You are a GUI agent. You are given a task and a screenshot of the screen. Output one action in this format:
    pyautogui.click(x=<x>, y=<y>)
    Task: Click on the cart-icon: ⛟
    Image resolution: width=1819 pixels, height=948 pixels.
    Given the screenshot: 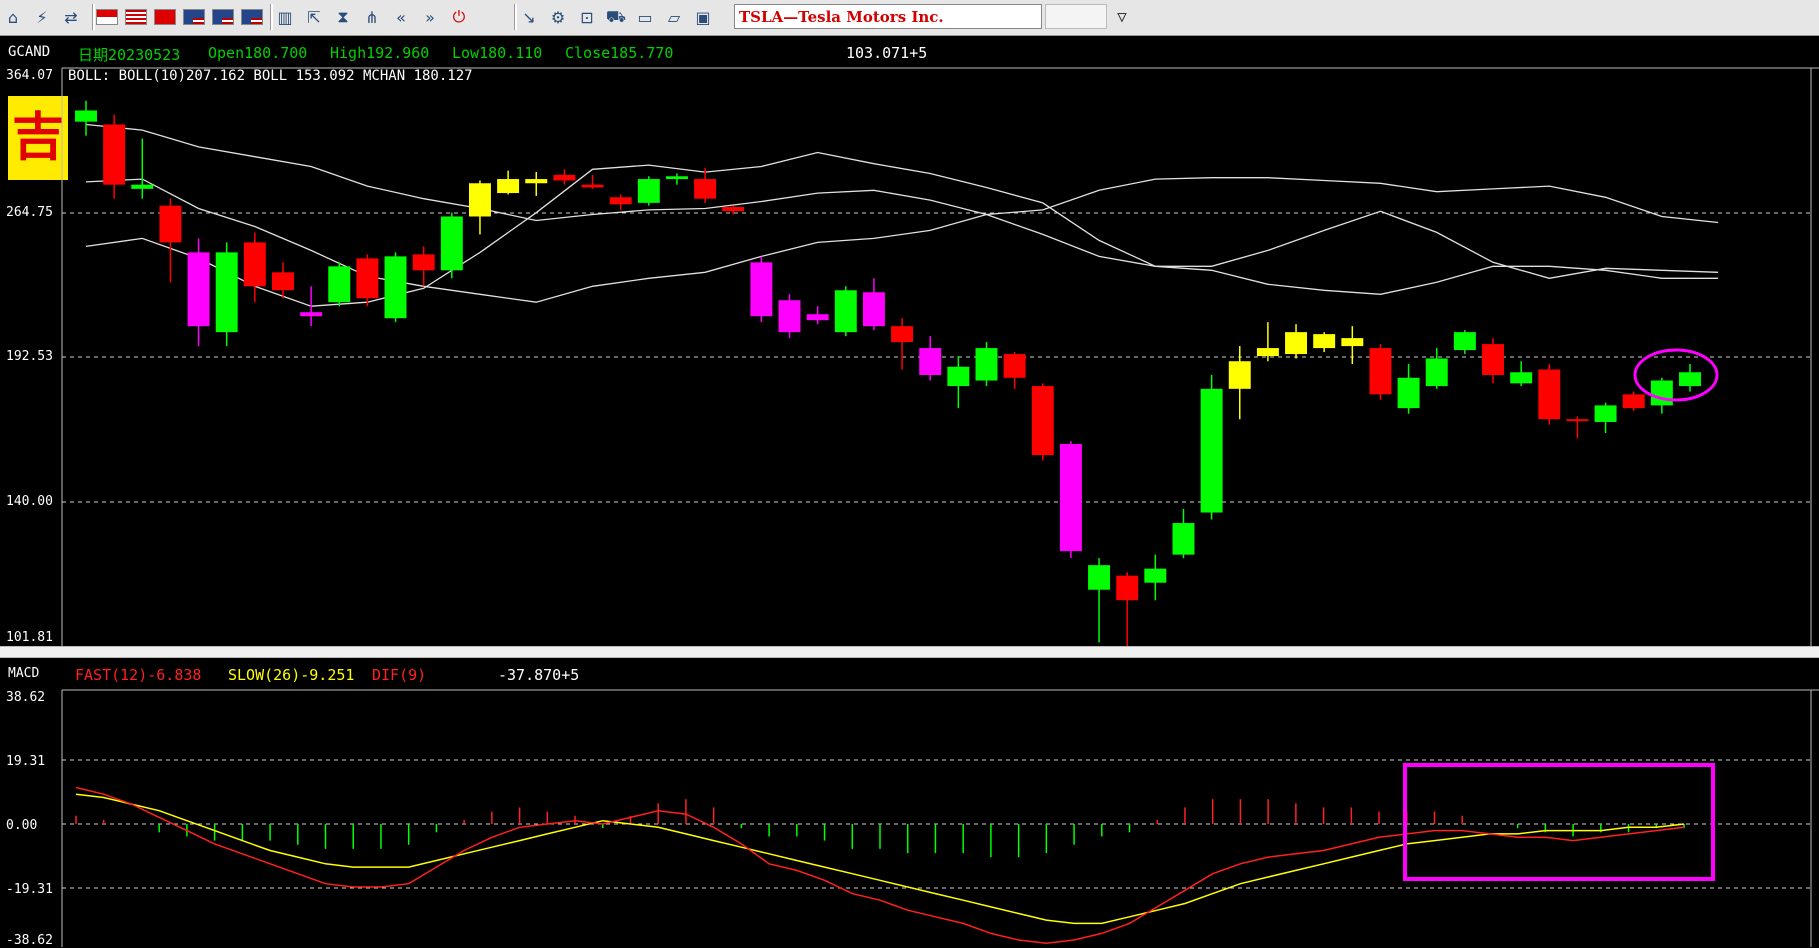 What is the action you would take?
    pyautogui.click(x=616, y=17)
    